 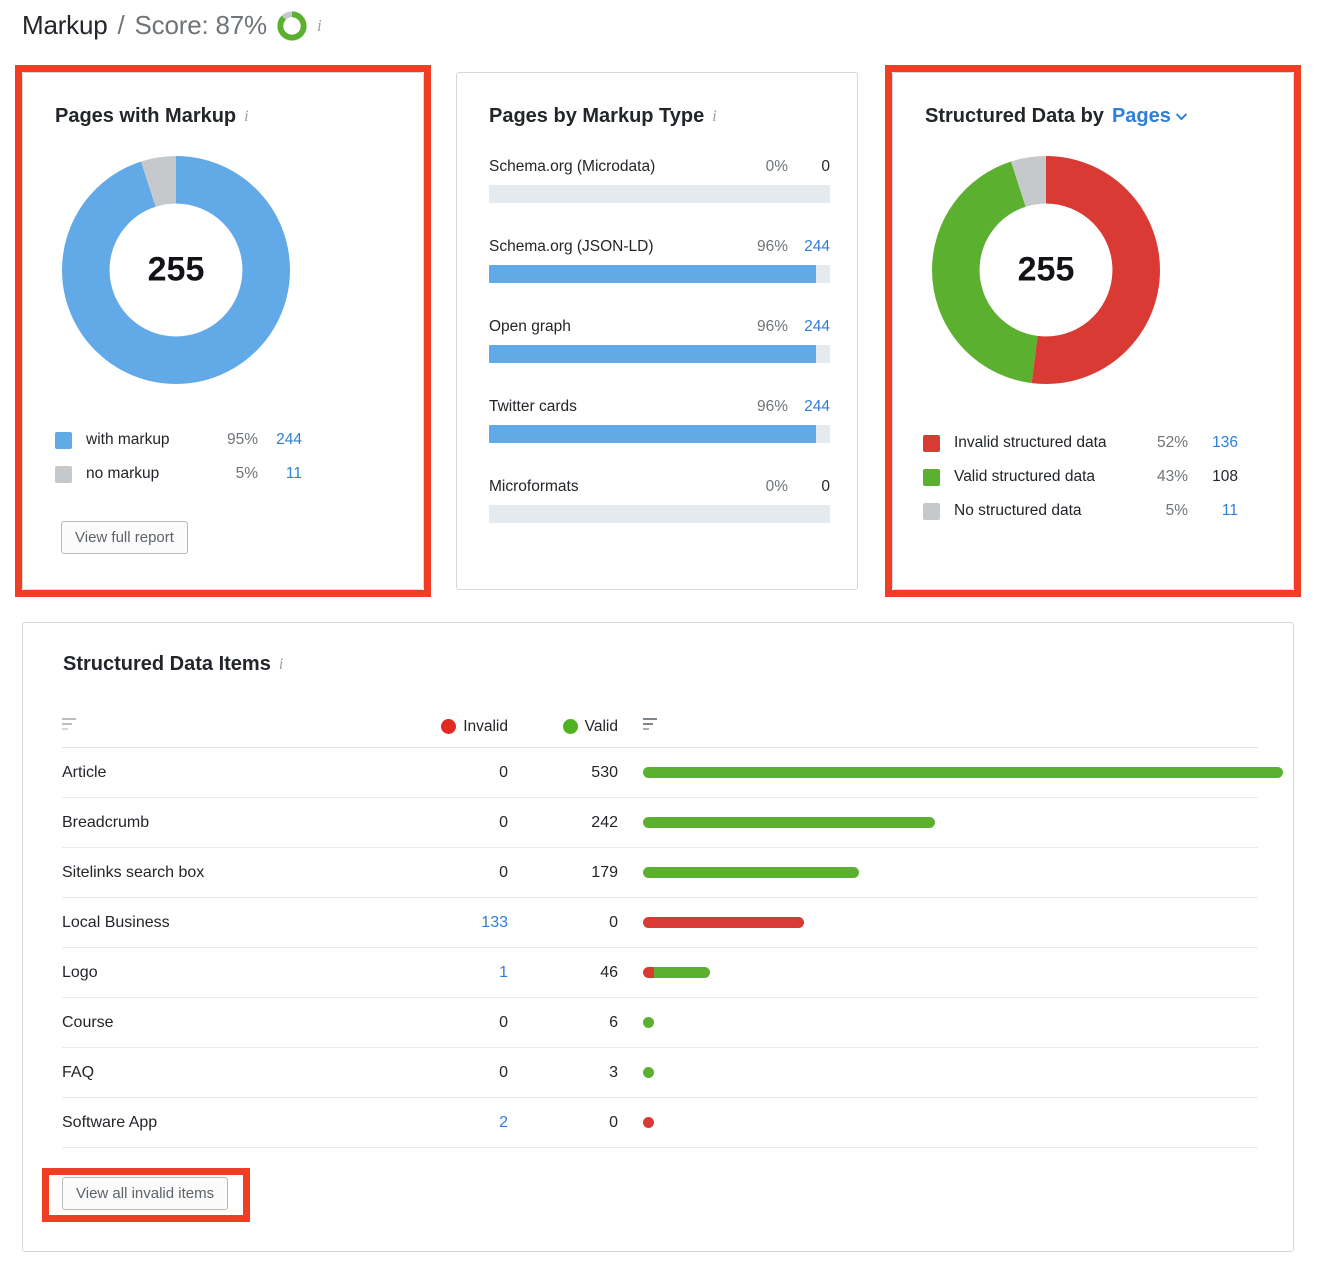 I want to click on pages-with-markup-donut: 255, so click(x=176, y=270).